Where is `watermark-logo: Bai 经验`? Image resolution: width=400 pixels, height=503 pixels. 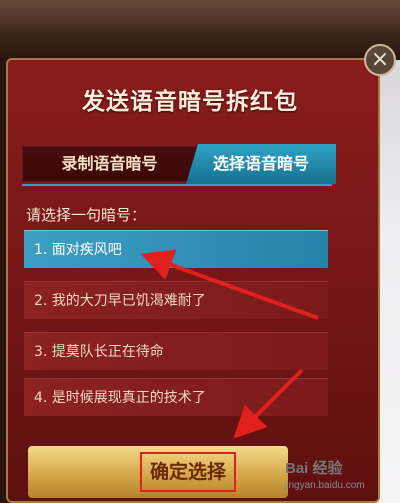
watermark-logo: Bai 经验 is located at coordinates (314, 468).